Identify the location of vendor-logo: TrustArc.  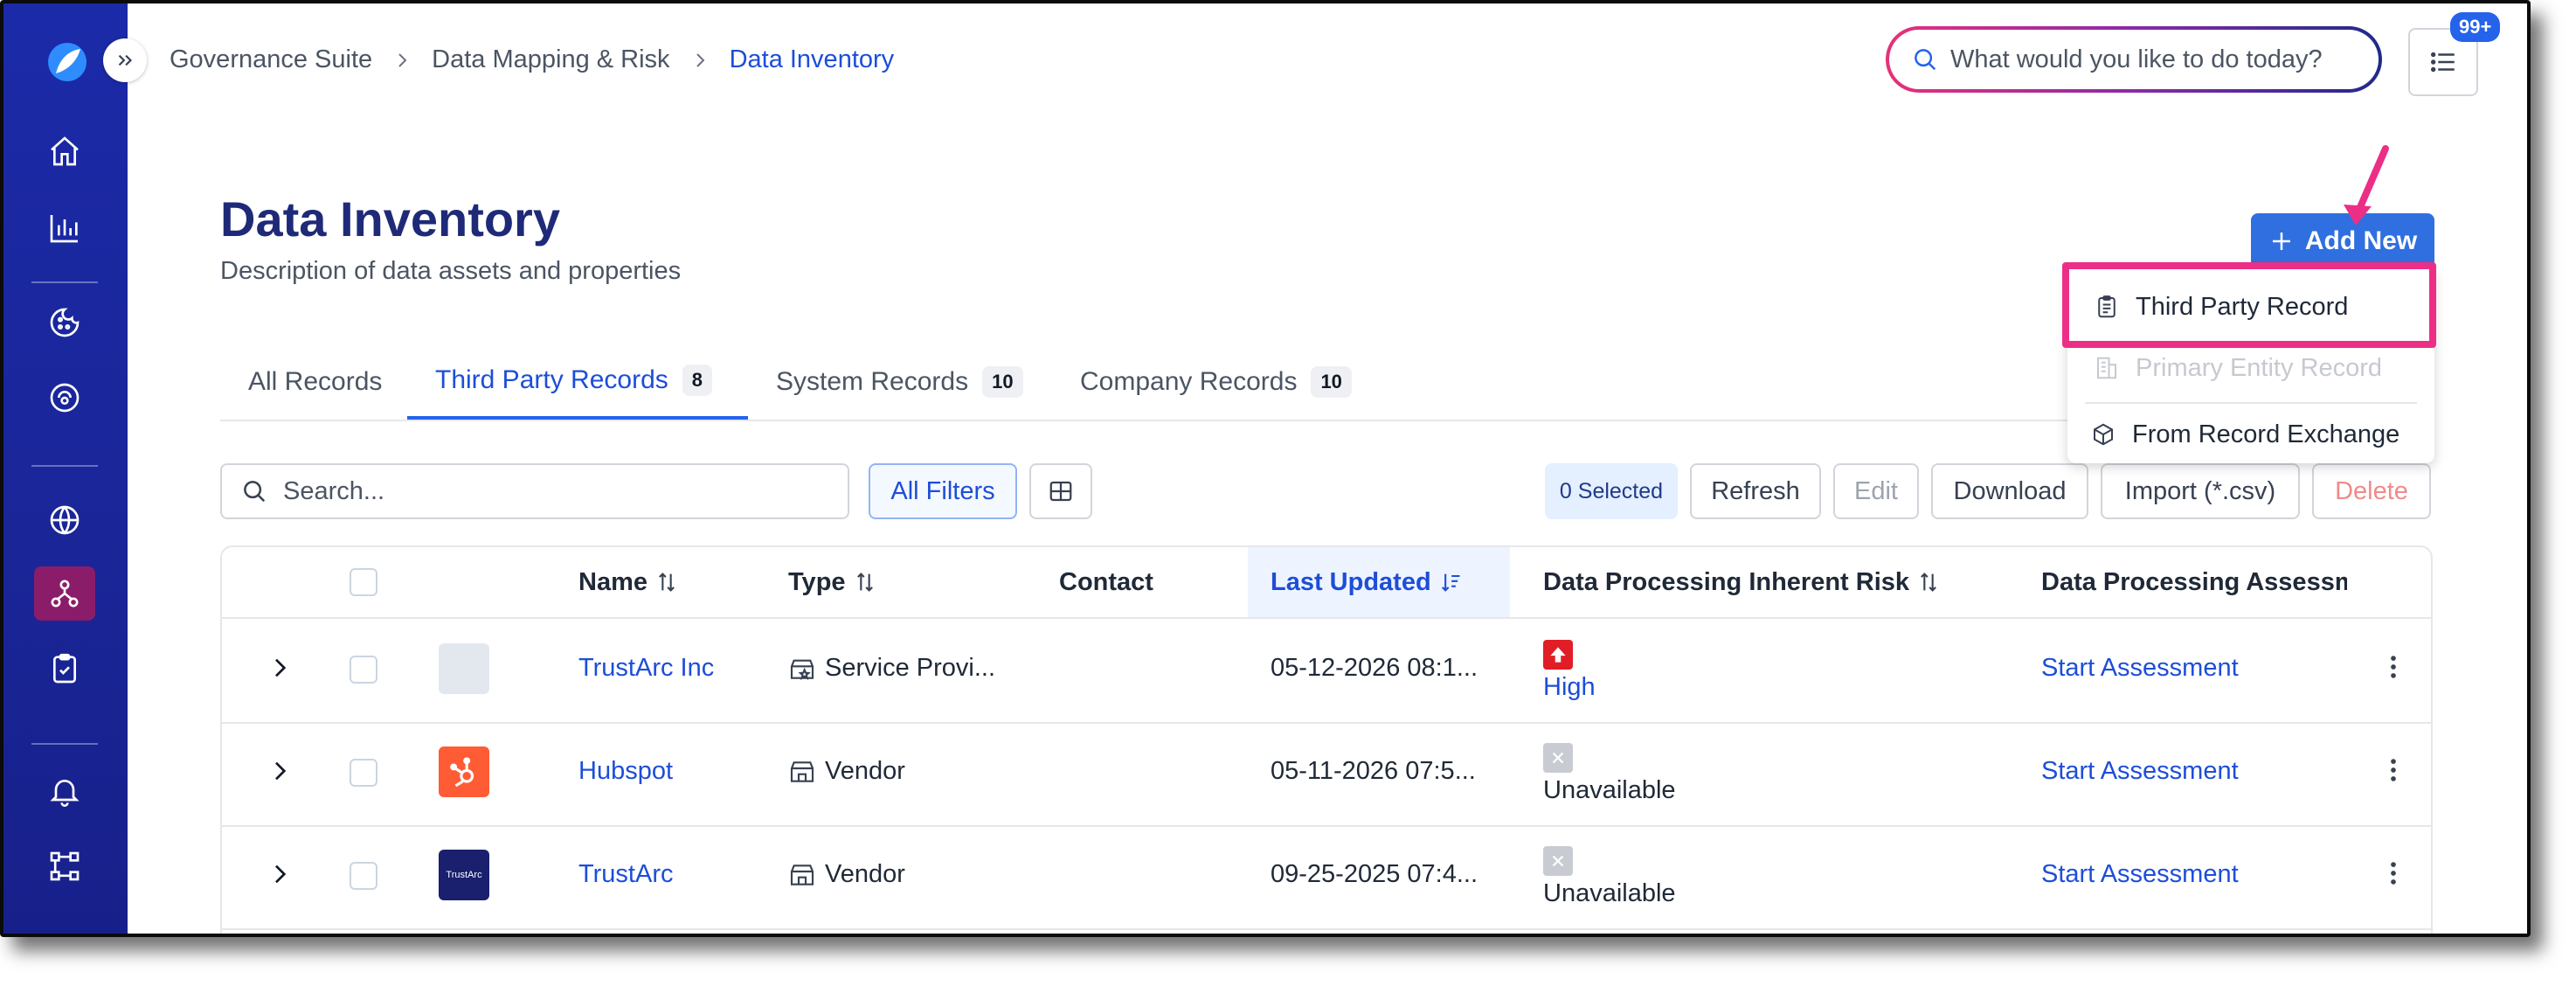
(464, 875).